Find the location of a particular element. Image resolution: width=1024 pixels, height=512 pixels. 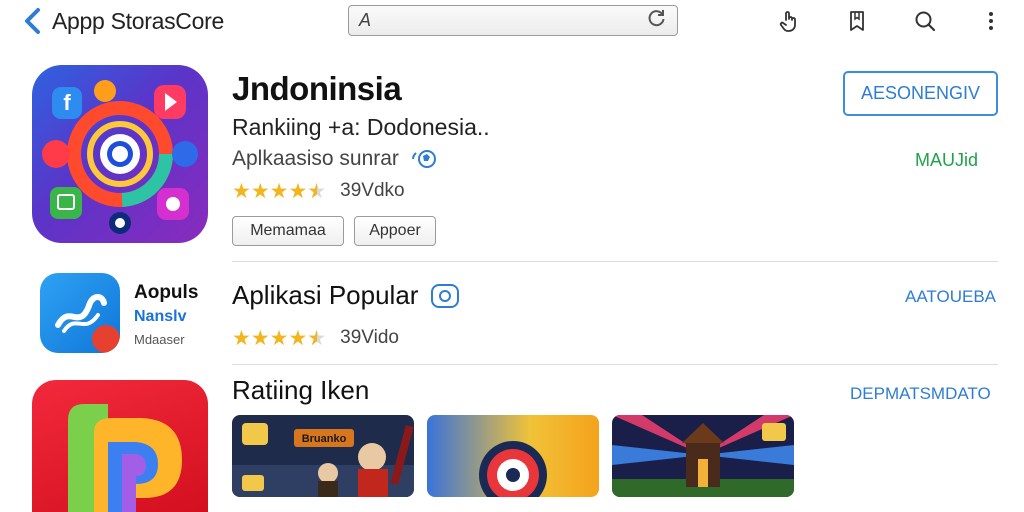

app-store-title: Appp StorasCore is located at coordinates (138, 20).